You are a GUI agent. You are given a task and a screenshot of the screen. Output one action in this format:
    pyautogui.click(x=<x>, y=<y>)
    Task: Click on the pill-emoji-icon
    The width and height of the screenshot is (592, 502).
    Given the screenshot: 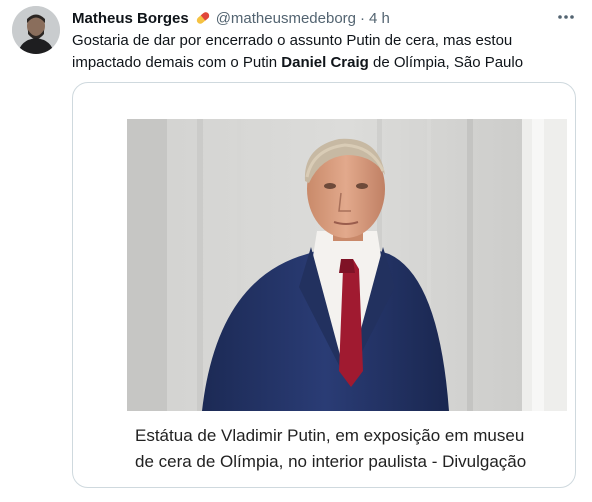 What is the action you would take?
    pyautogui.click(x=203, y=18)
    